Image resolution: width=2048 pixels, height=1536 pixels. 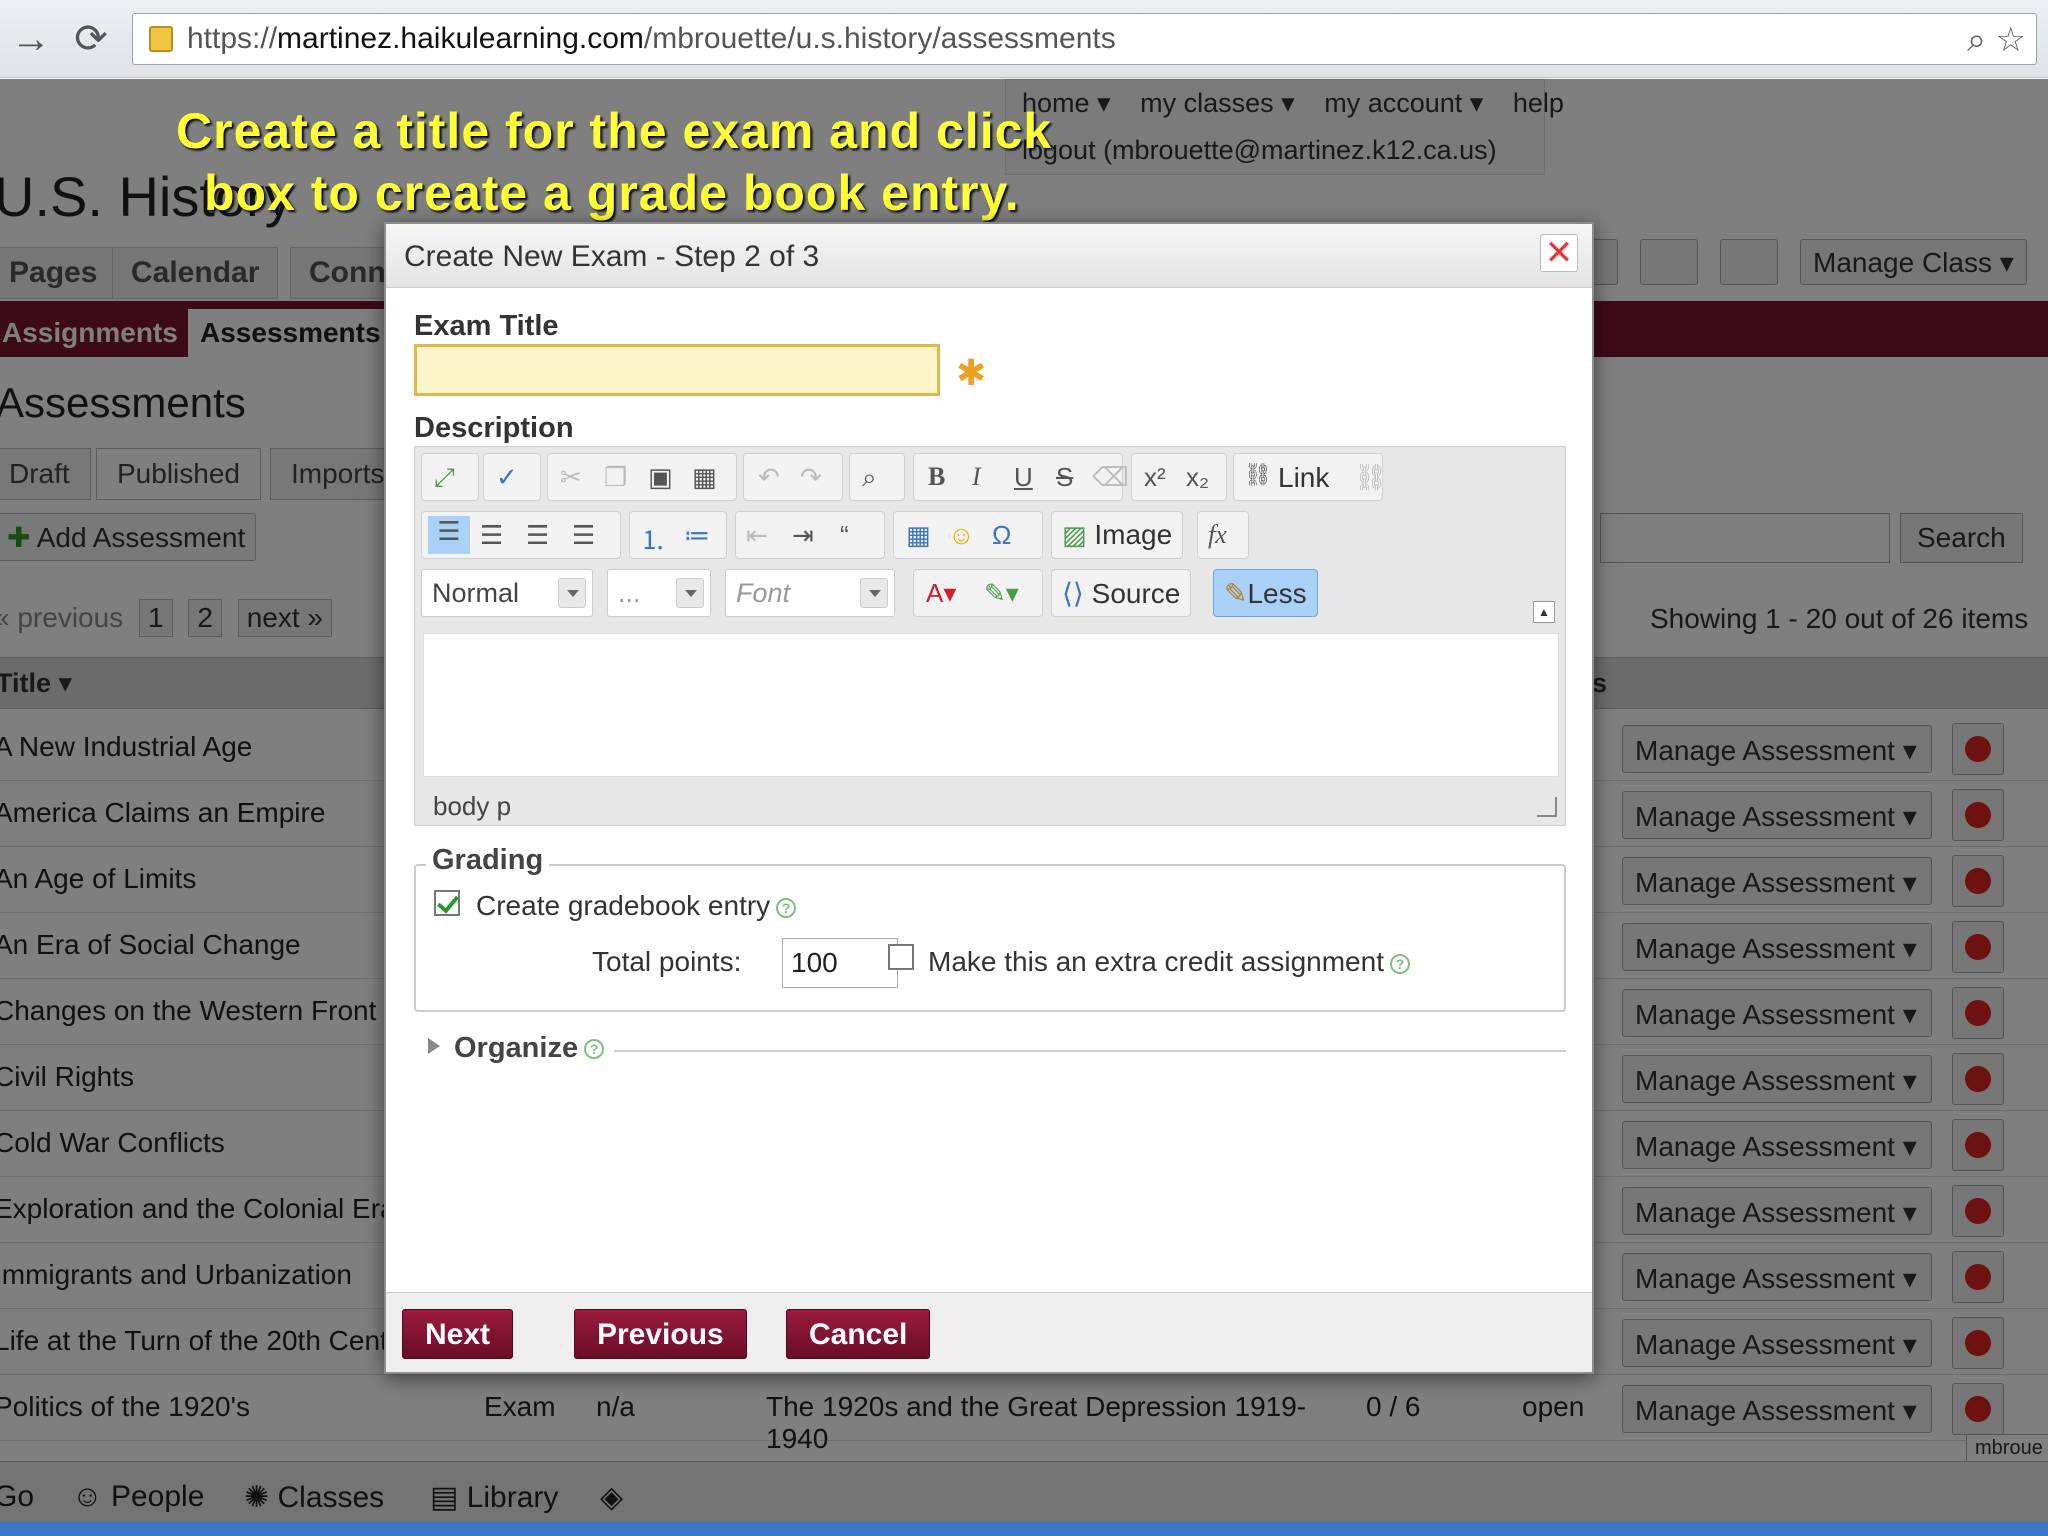 I want to click on maximize-icon: ⤢, so click(x=444, y=478).